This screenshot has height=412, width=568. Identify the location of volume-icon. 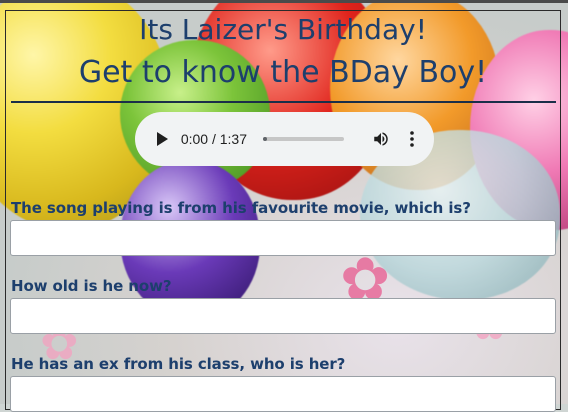
(381, 139).